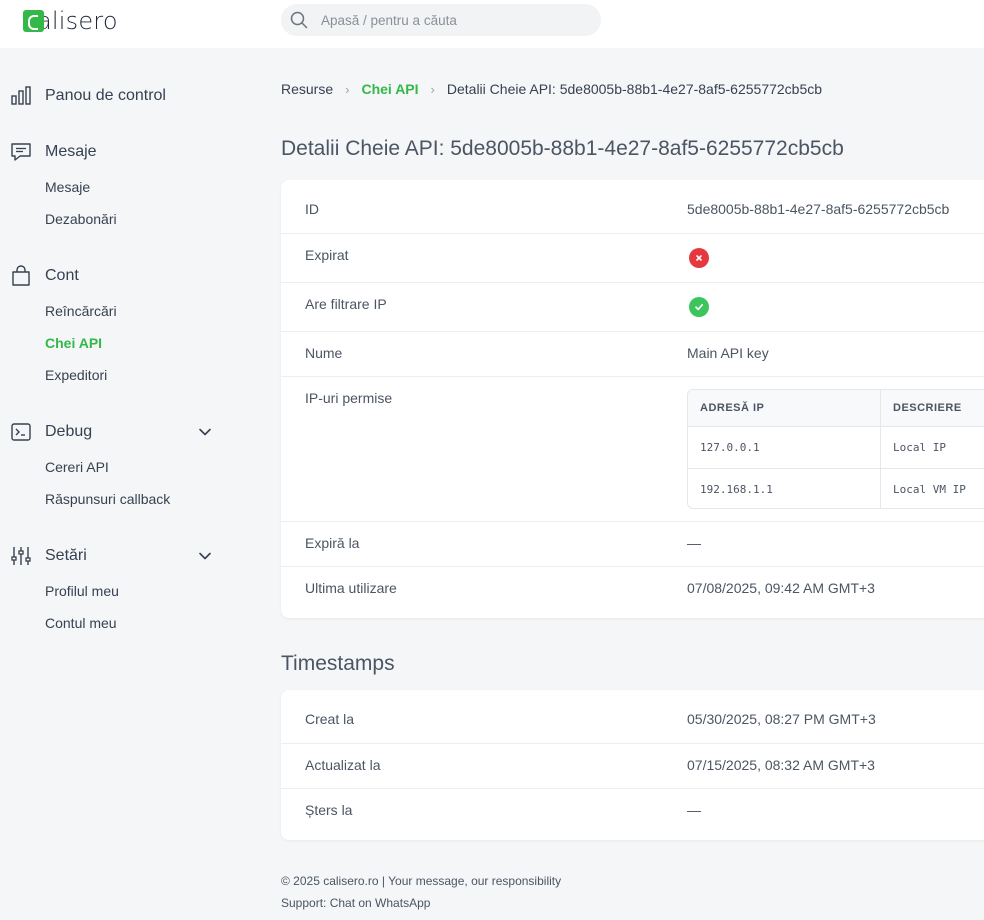  What do you see at coordinates (66, 555) in the screenshot?
I see `sidebar-section-label: Setări` at bounding box center [66, 555].